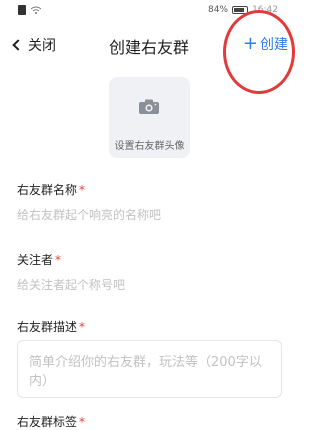  Describe the element at coordinates (22, 10) in the screenshot. I see `sim-card-icon` at that location.